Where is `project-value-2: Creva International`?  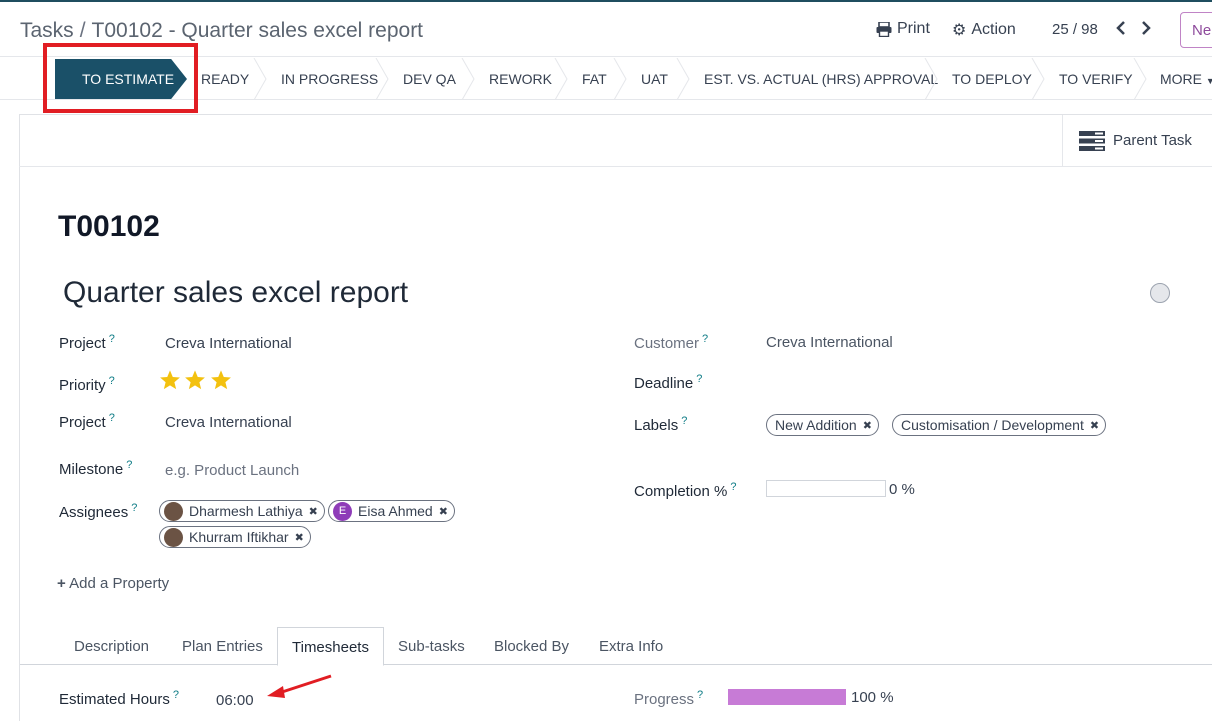 project-value-2: Creva International is located at coordinates (228, 422).